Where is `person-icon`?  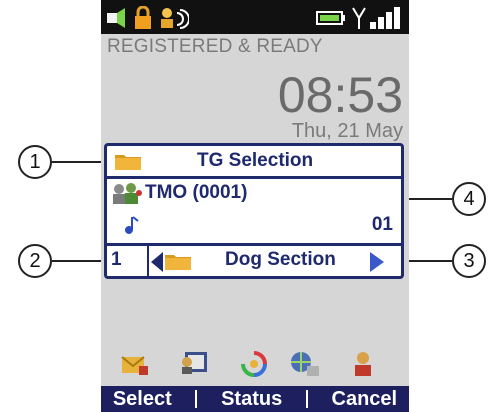
person-icon is located at coordinates (363, 364).